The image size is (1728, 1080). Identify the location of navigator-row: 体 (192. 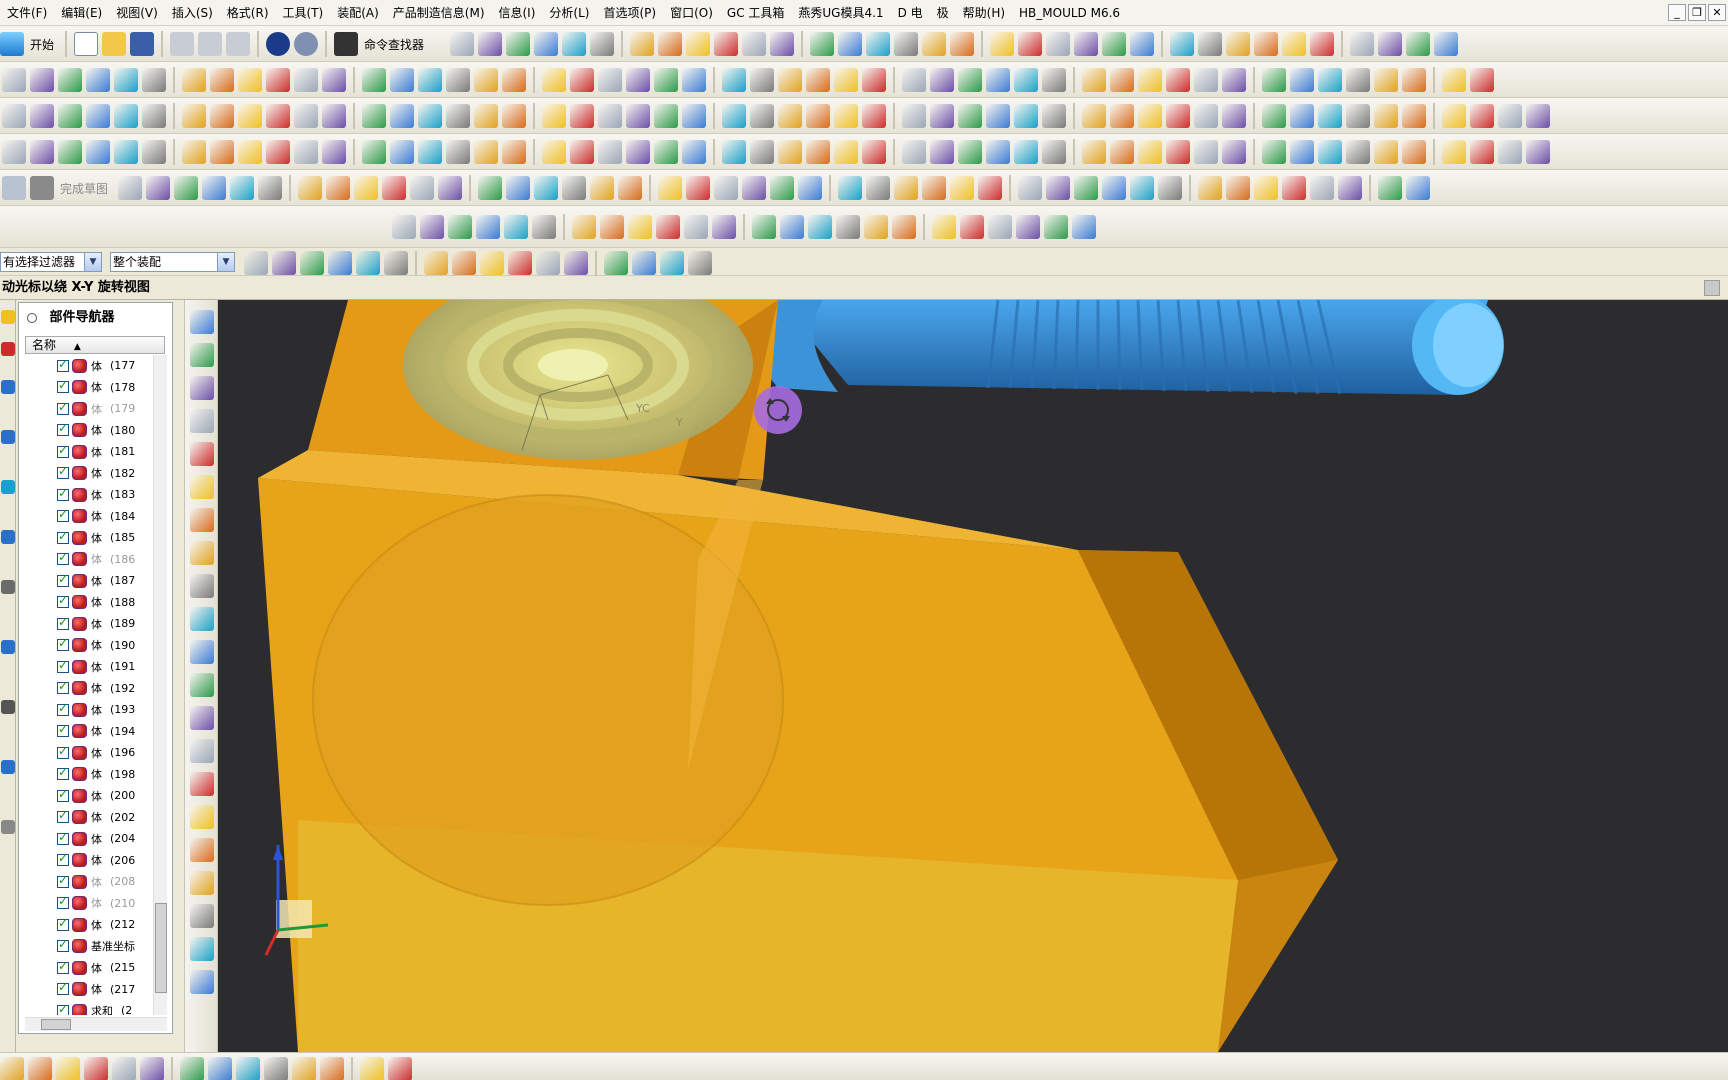
(89, 689).